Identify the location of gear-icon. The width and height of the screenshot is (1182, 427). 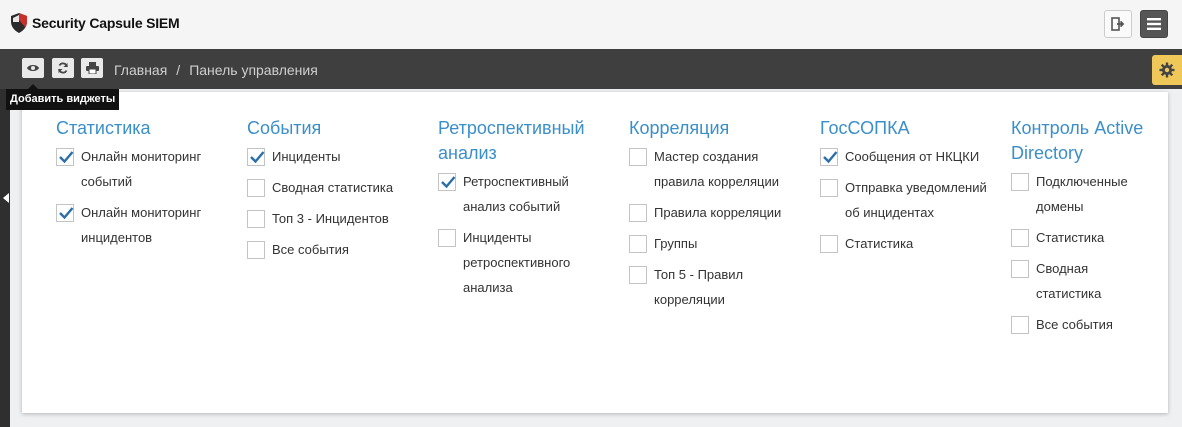
(1167, 70).